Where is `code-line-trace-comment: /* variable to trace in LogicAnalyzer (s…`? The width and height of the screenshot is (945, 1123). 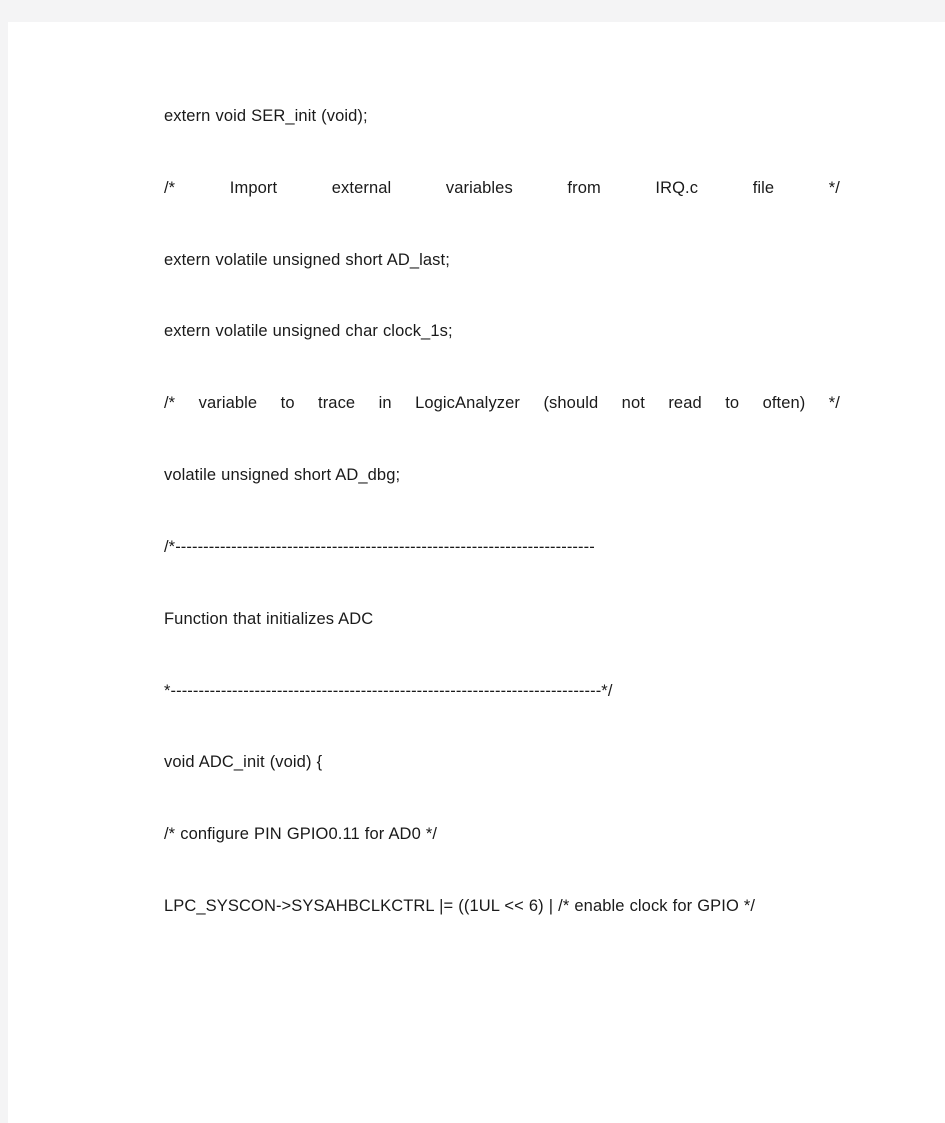
code-line-trace-comment: /* variable to trace in LogicAnalyzer (s… is located at coordinates (502, 403).